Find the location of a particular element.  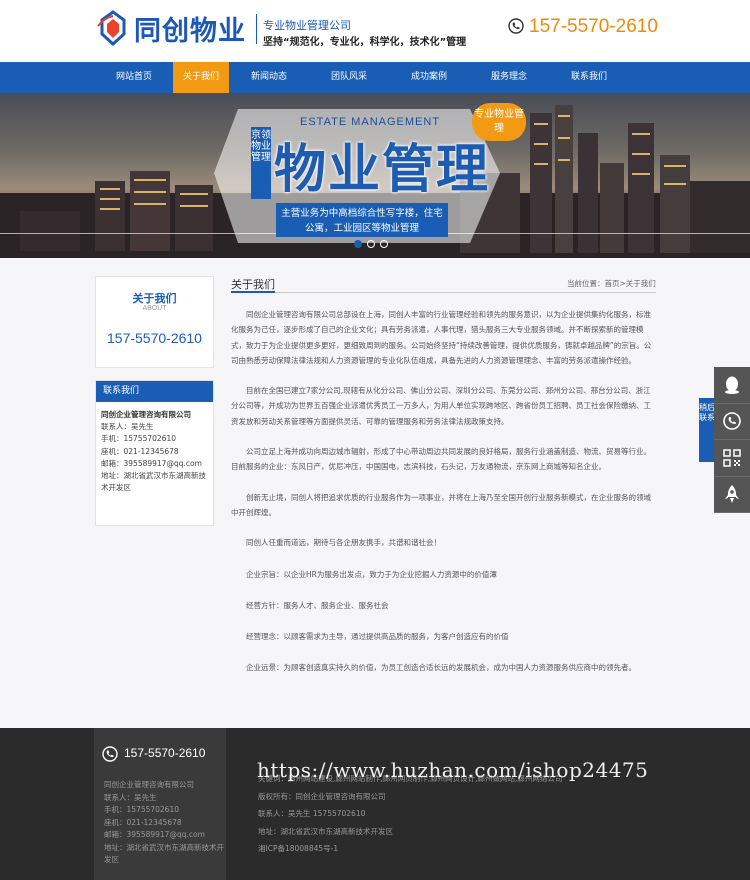

float-toolbar is located at coordinates (732, 440).